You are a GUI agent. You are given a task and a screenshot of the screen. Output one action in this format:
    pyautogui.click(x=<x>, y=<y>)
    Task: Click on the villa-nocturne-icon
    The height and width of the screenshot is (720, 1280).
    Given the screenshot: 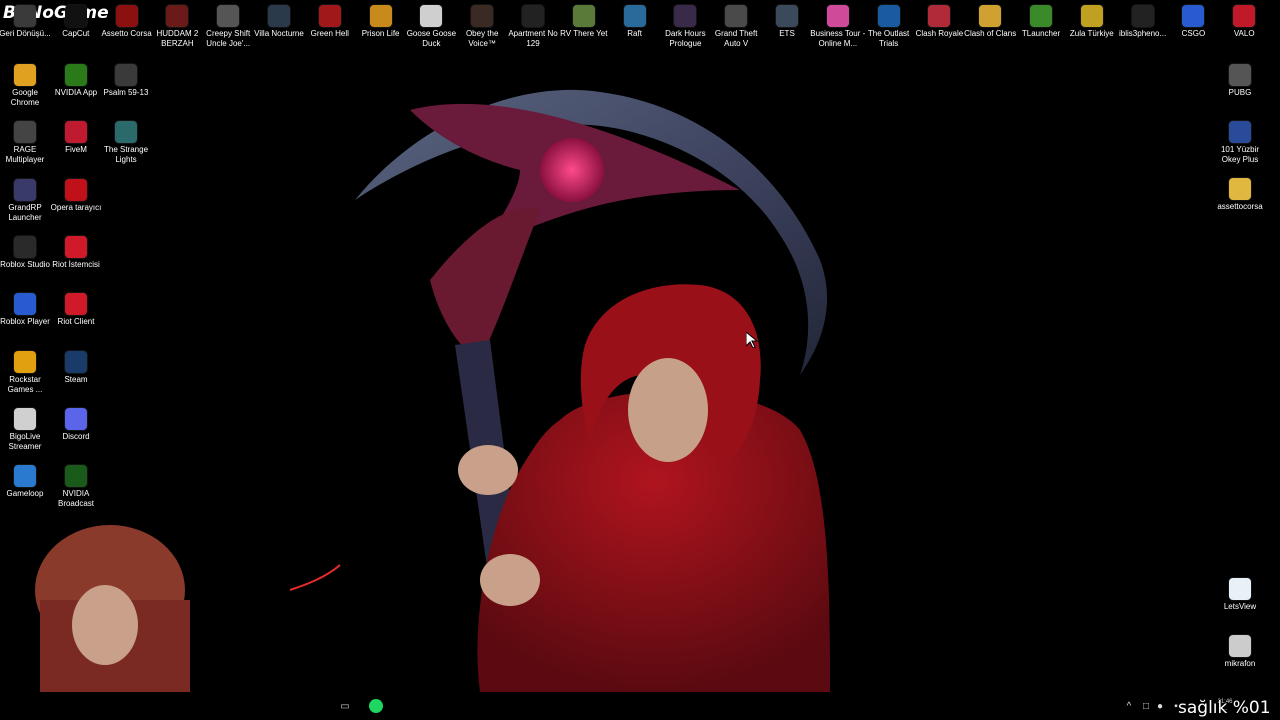 What is the action you would take?
    pyautogui.click(x=279, y=16)
    